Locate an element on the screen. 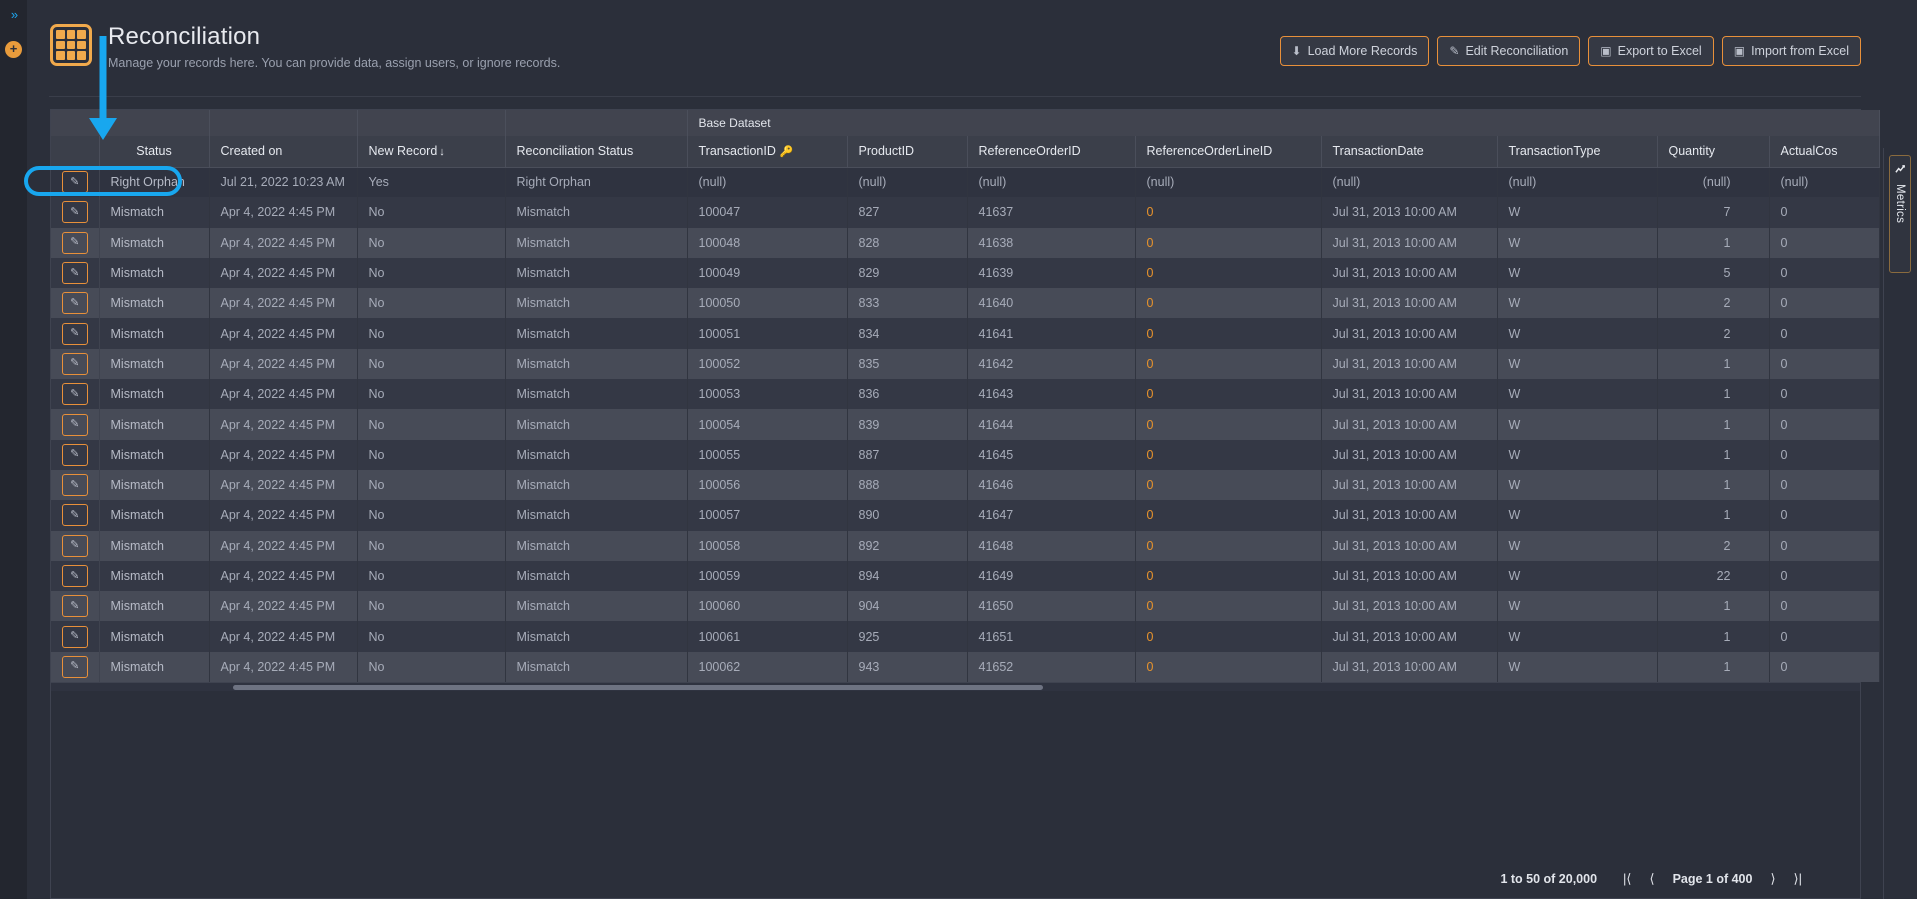 Image resolution: width=1917 pixels, height=899 pixels. next-page-button: ⟩ is located at coordinates (1772, 878).